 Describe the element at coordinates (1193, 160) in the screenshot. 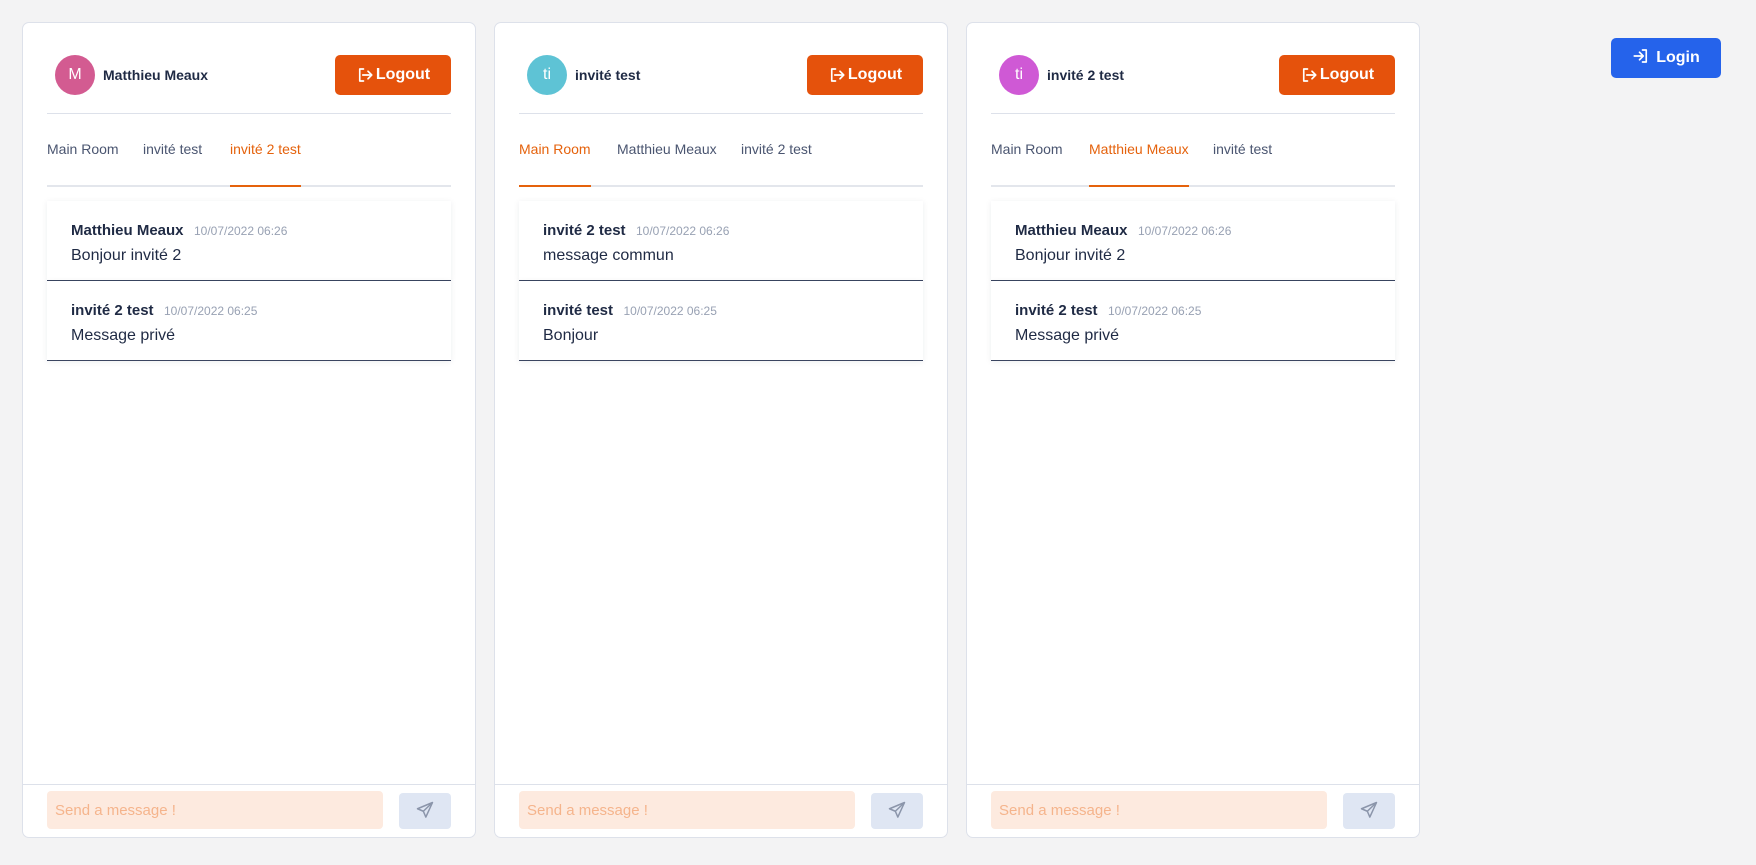

I see `room-tabs: Main Room Matthieu Meaux invité test` at that location.